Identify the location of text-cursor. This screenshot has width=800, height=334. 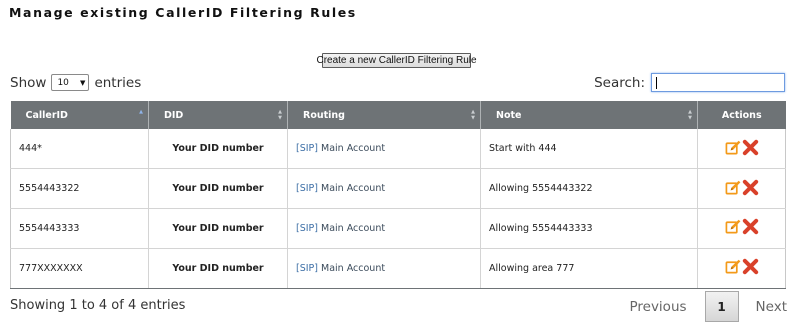
(656, 83).